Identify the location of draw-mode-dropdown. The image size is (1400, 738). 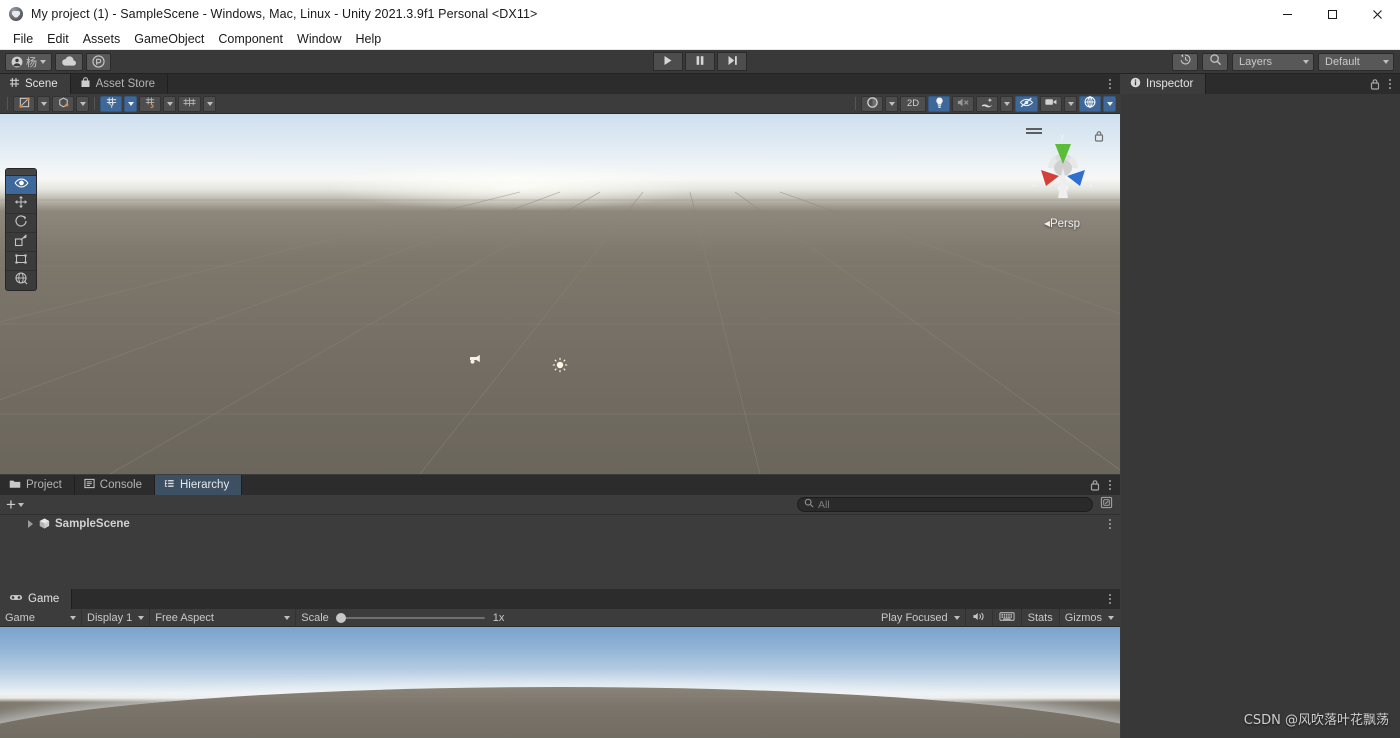
(891, 103).